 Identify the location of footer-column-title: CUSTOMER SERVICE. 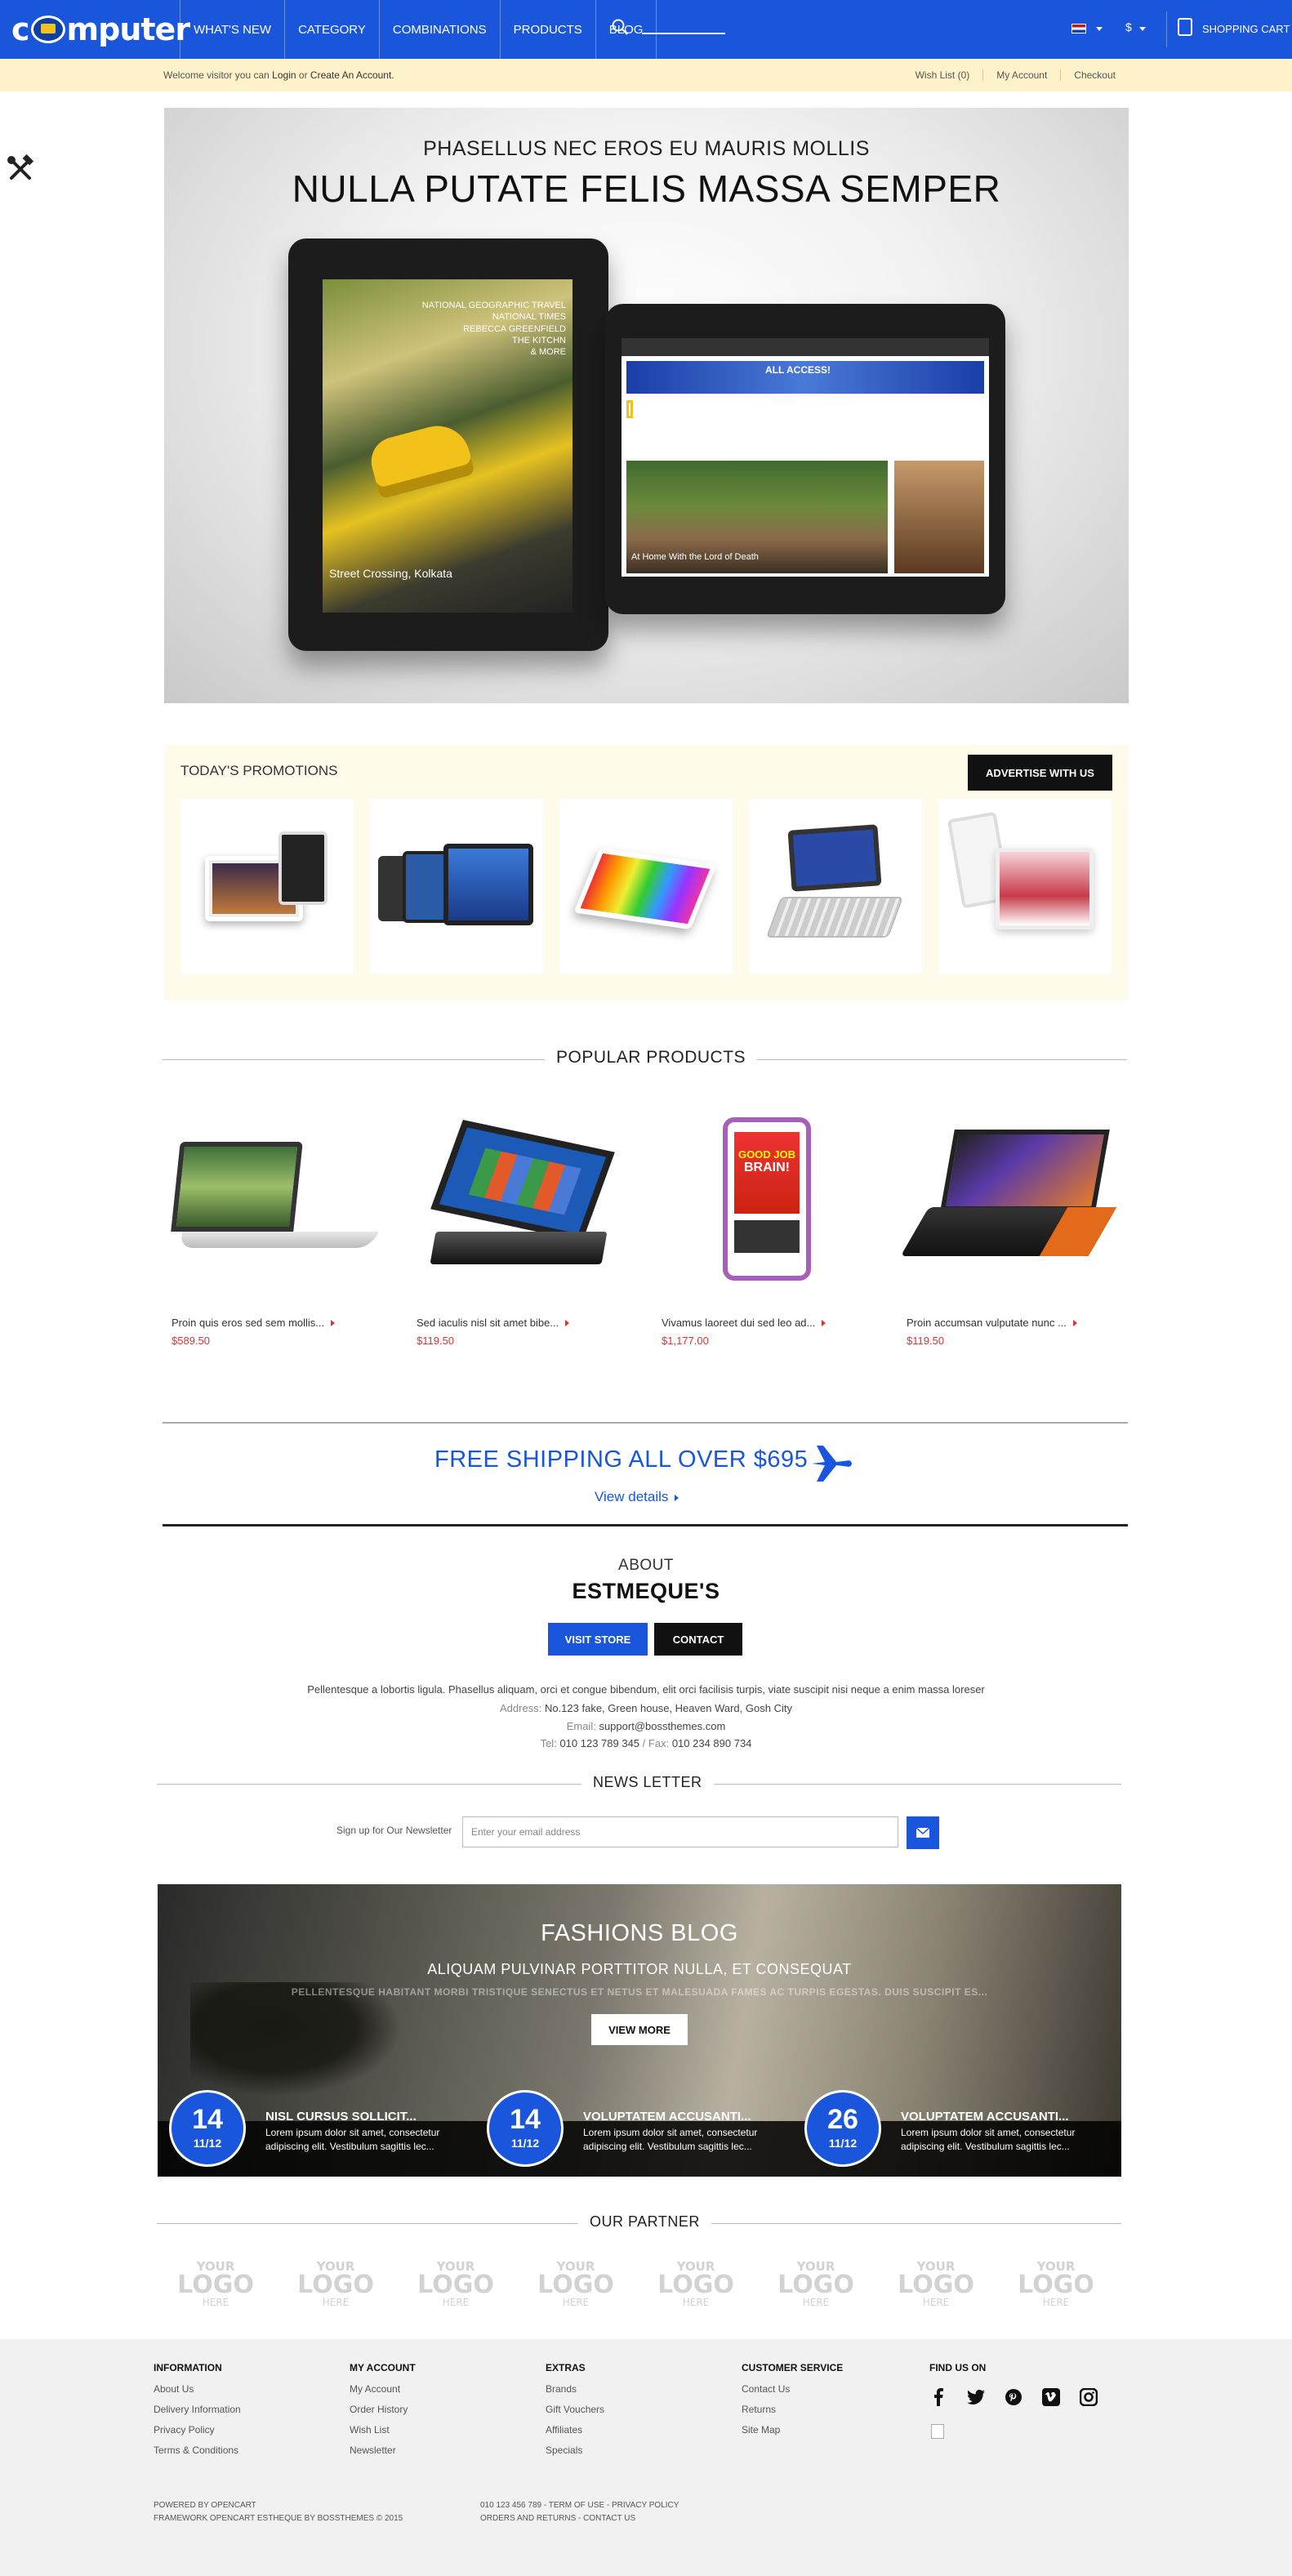
(793, 2367).